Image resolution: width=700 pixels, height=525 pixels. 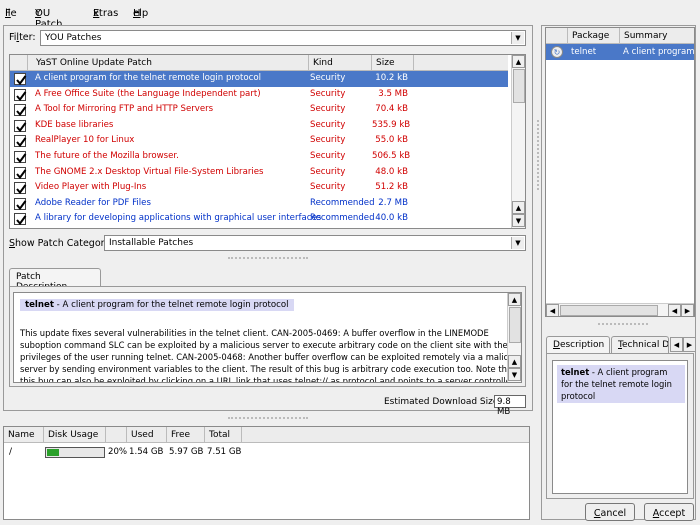 I want to click on package-row: ↻ telnet A client program fo, so click(x=620, y=52).